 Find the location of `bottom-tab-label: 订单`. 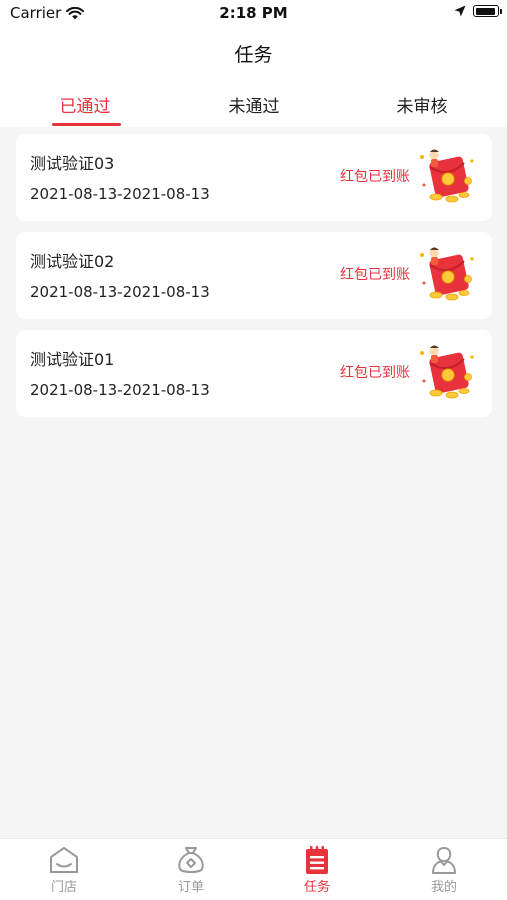

bottom-tab-label: 订单 is located at coordinates (190, 887).